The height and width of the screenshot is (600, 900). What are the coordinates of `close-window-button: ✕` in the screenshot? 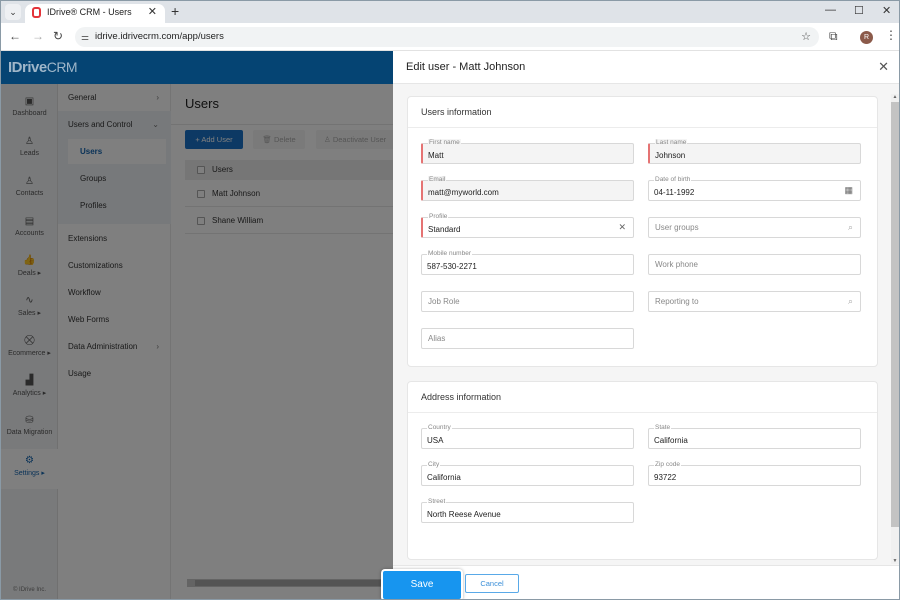 It's located at (886, 10).